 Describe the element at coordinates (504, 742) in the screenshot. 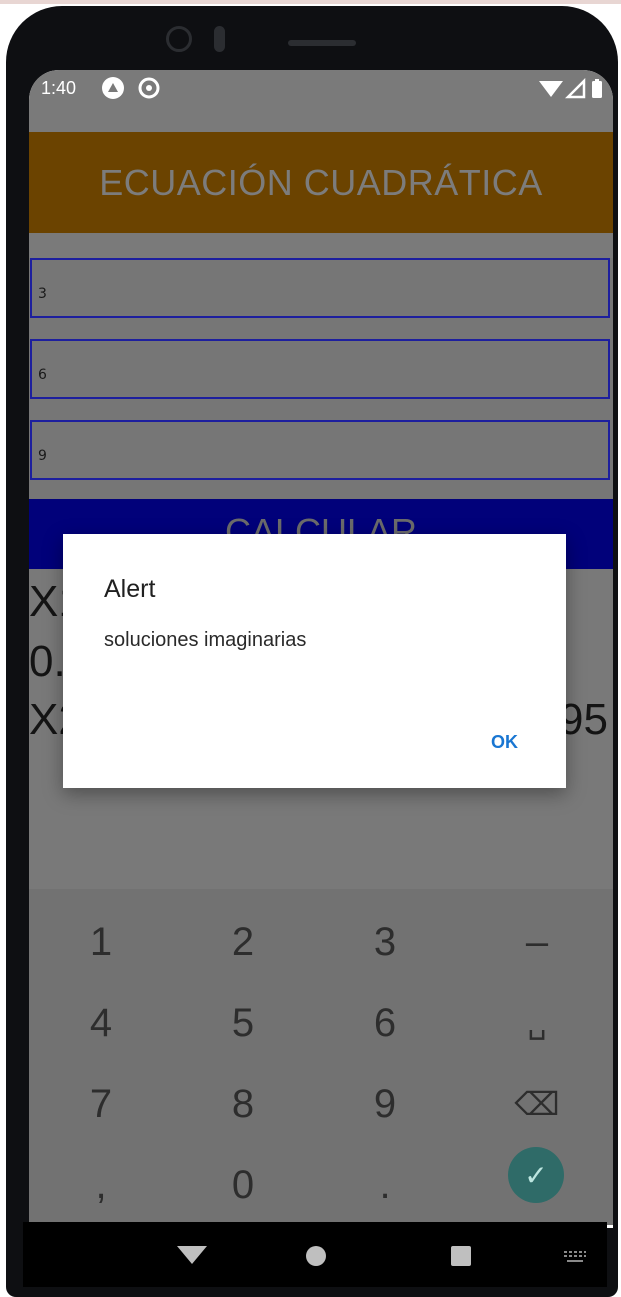

I see `dialog-ok-button: OK` at that location.